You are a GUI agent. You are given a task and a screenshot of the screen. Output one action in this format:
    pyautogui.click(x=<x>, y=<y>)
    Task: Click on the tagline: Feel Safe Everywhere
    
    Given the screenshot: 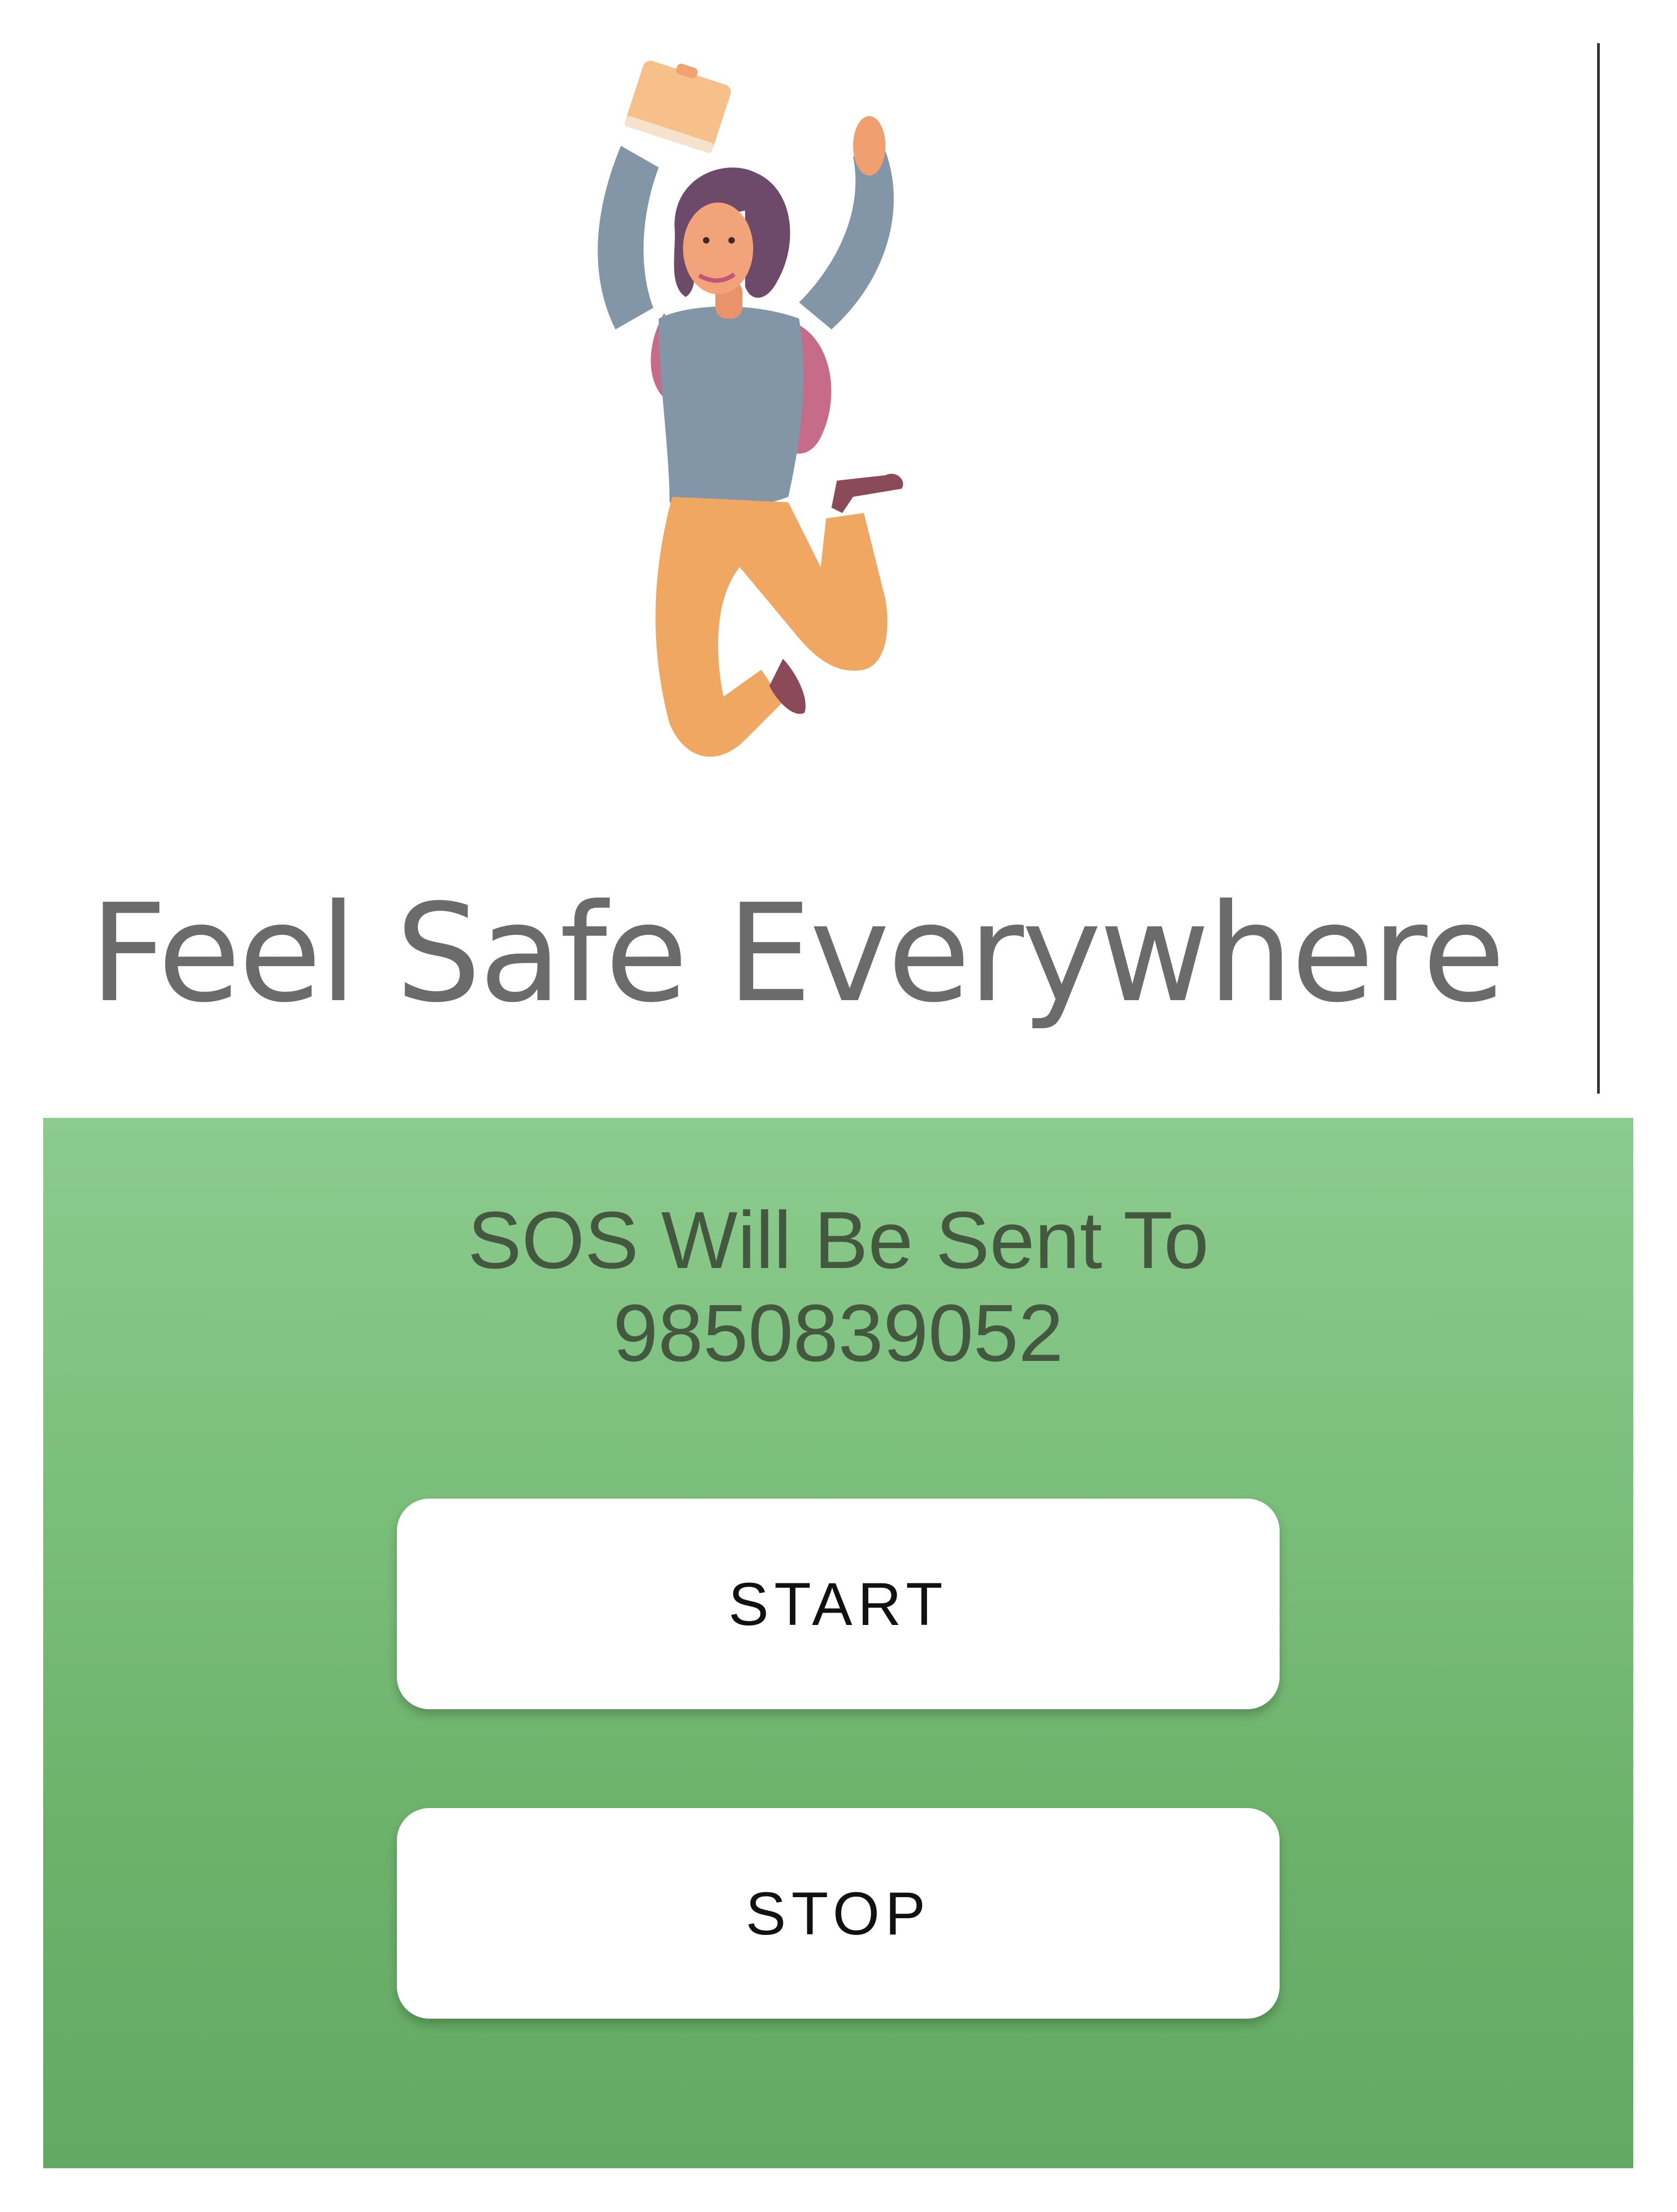 What is the action you would take?
    pyautogui.click(x=797, y=953)
    